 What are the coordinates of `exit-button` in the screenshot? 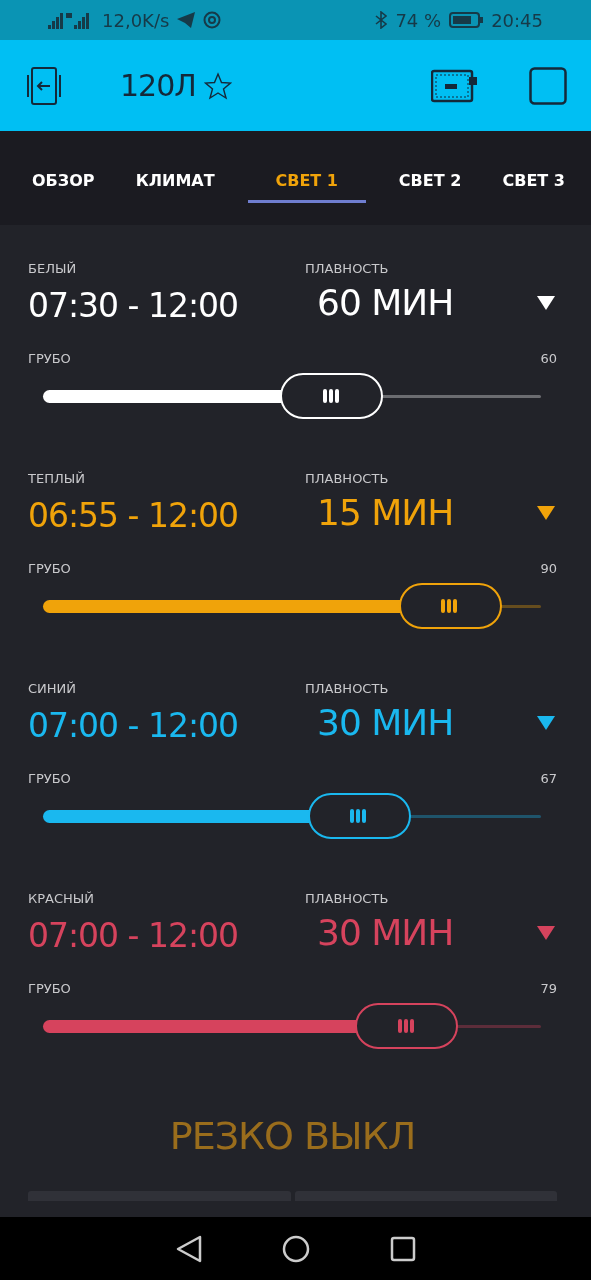 It's located at (44, 85).